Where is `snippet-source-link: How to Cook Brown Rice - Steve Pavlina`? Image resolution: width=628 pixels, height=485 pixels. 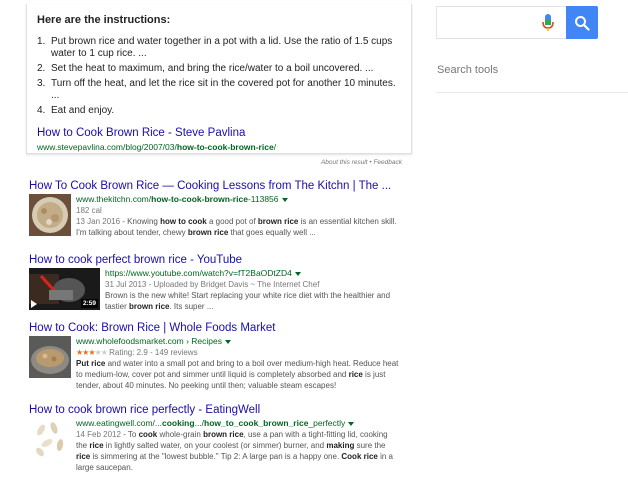 snippet-source-link: How to Cook Brown Rice - Steve Pavlina is located at coordinates (219, 133).